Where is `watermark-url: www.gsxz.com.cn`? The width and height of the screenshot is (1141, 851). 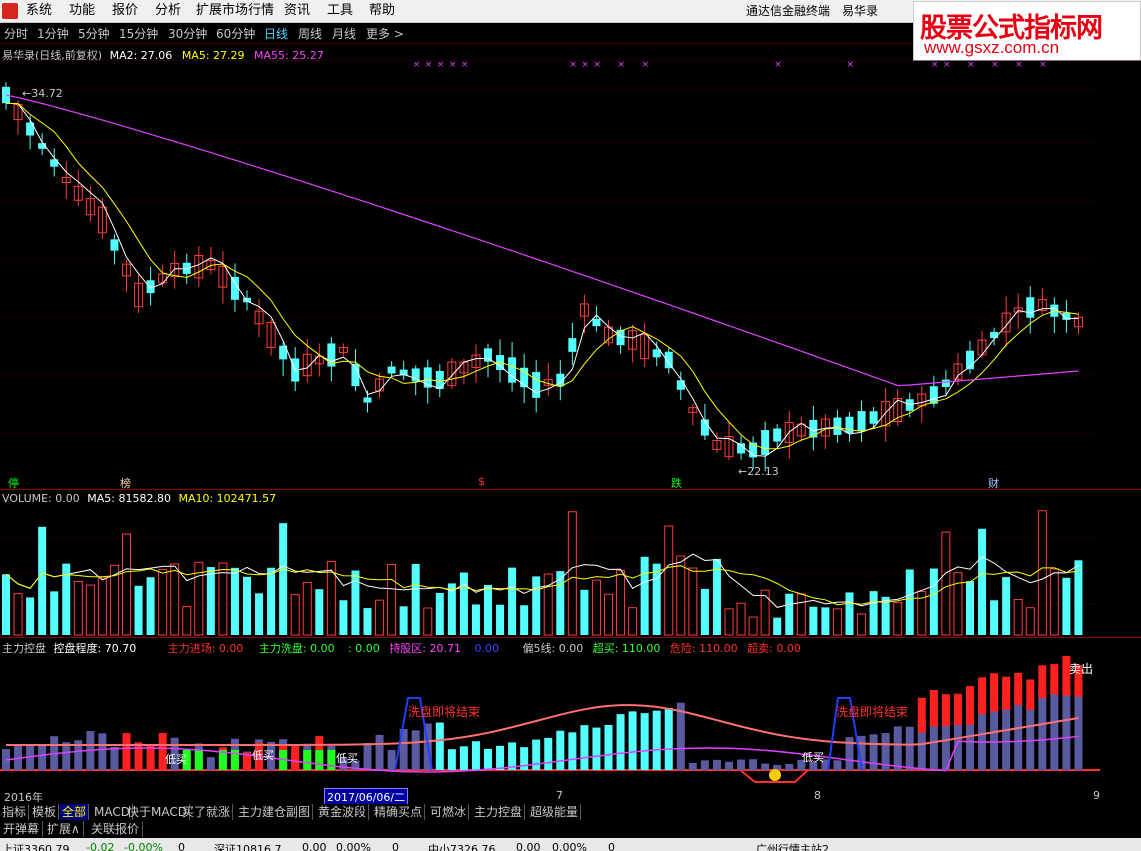
watermark-url: www.gsxz.com.cn is located at coordinates (992, 47).